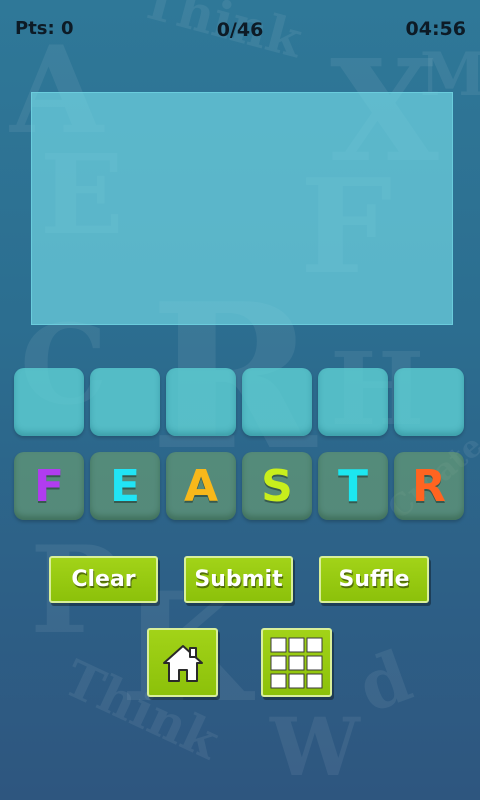 The width and height of the screenshot is (480, 800). Describe the element at coordinates (241, 486) in the screenshot. I see `letter-tile-row: FEASTR` at that location.